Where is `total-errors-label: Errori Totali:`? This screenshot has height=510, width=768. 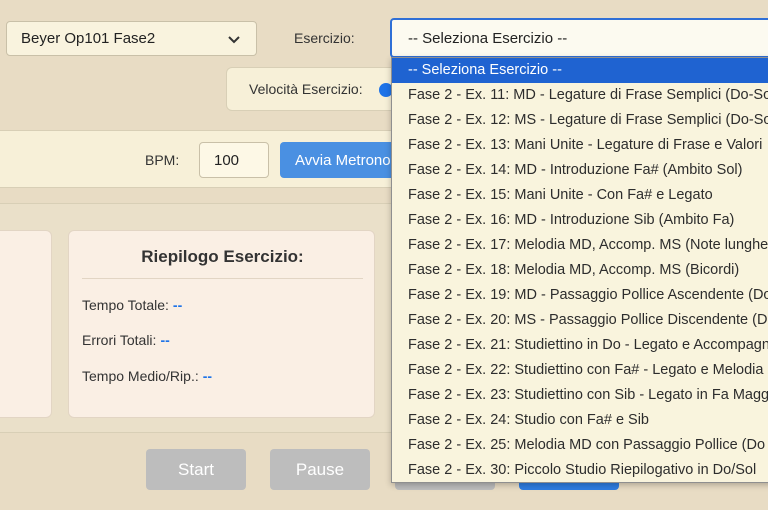
total-errors-label: Errori Totali: is located at coordinates (119, 340).